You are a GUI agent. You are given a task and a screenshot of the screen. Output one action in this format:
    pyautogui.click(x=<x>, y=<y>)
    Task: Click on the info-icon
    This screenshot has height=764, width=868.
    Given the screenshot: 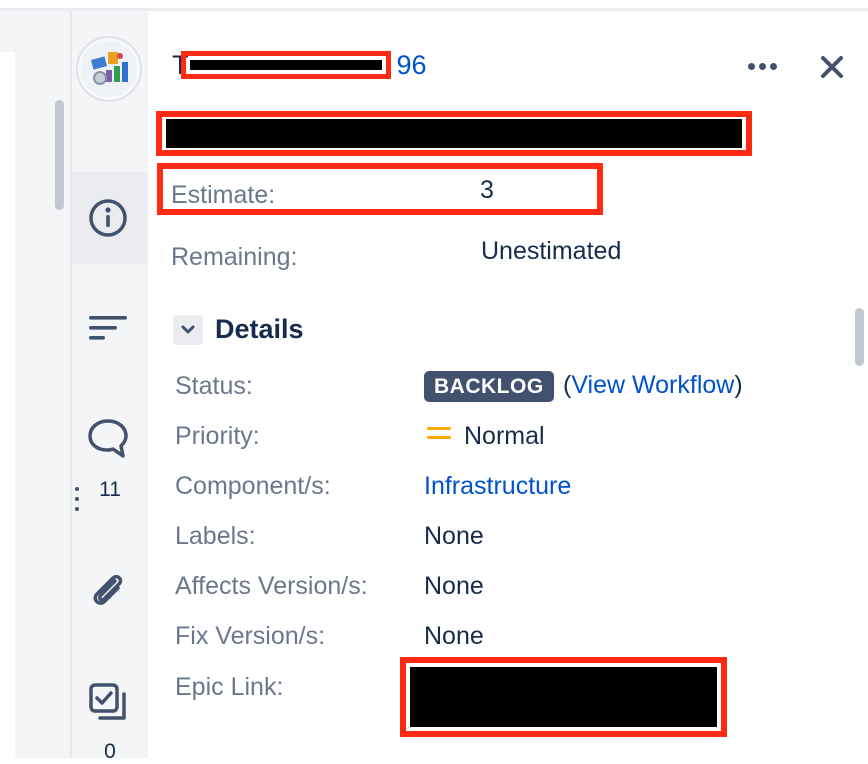 What is the action you would take?
    pyautogui.click(x=108, y=218)
    